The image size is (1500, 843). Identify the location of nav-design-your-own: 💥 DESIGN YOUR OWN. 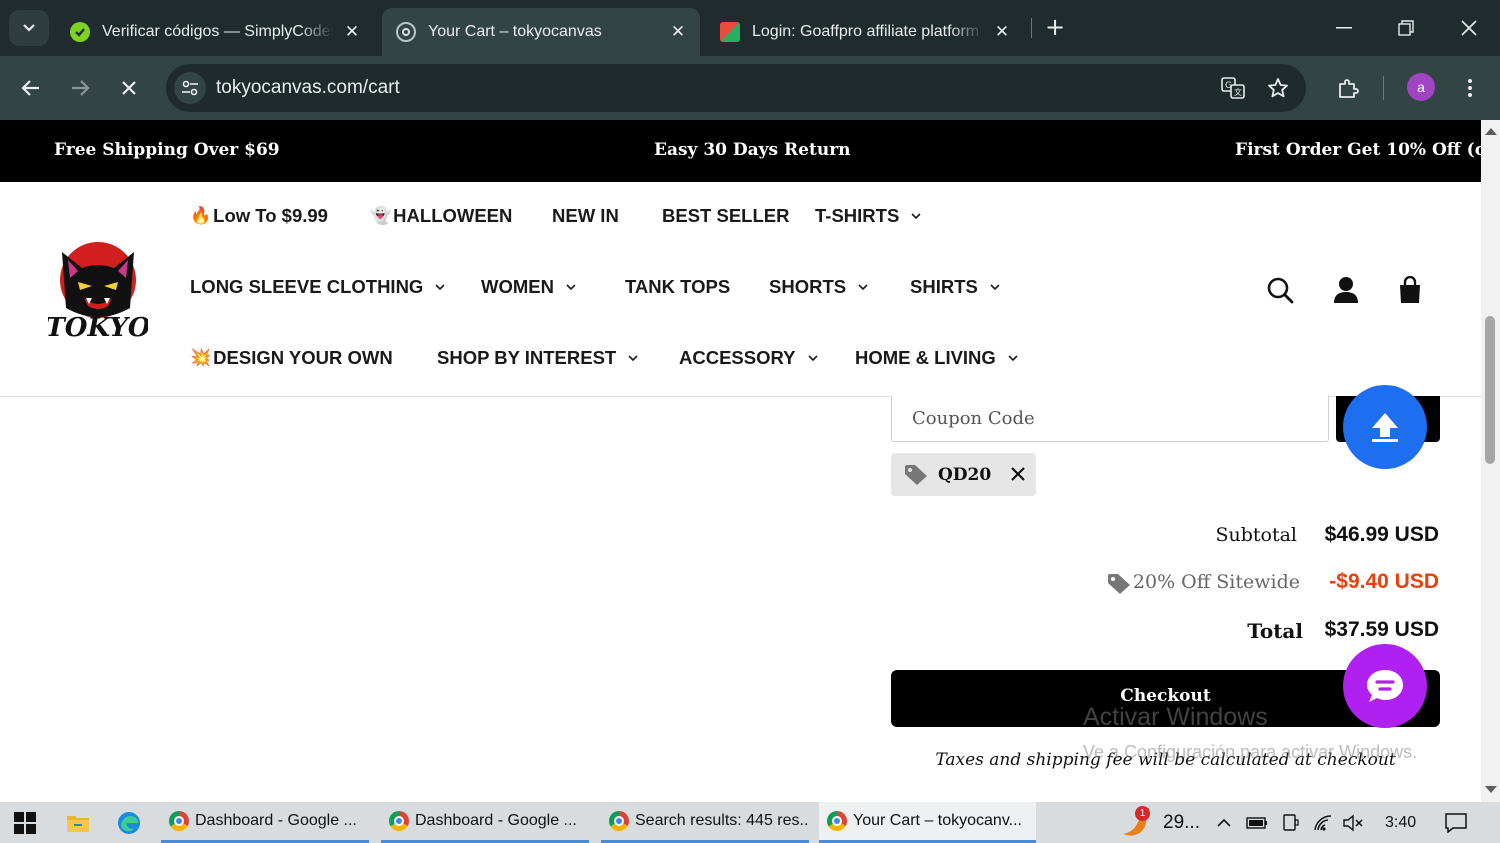
(291, 358).